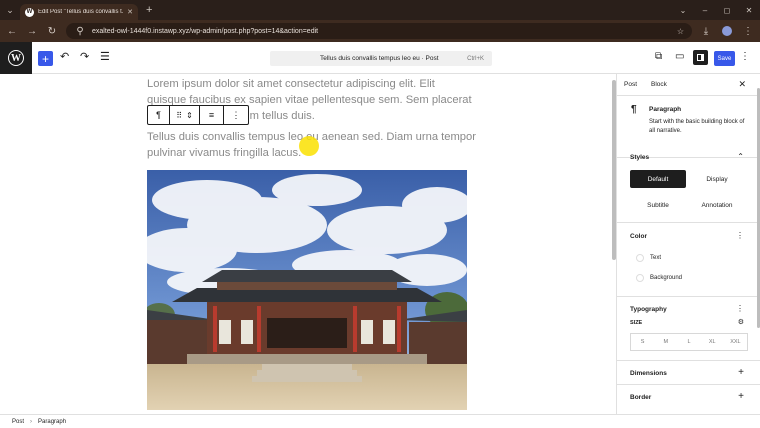  I want to click on drag-handle-icon: ⠿, so click(179, 115).